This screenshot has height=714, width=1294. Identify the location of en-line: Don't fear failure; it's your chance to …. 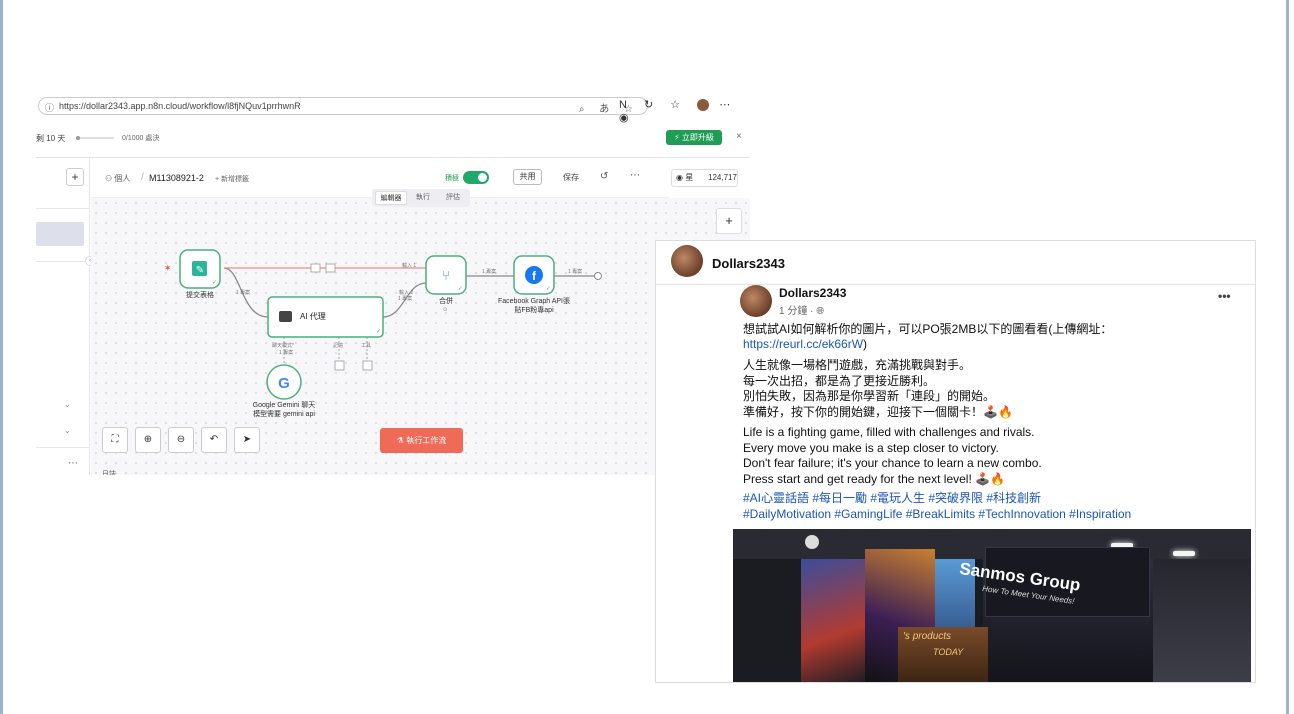
(892, 463).